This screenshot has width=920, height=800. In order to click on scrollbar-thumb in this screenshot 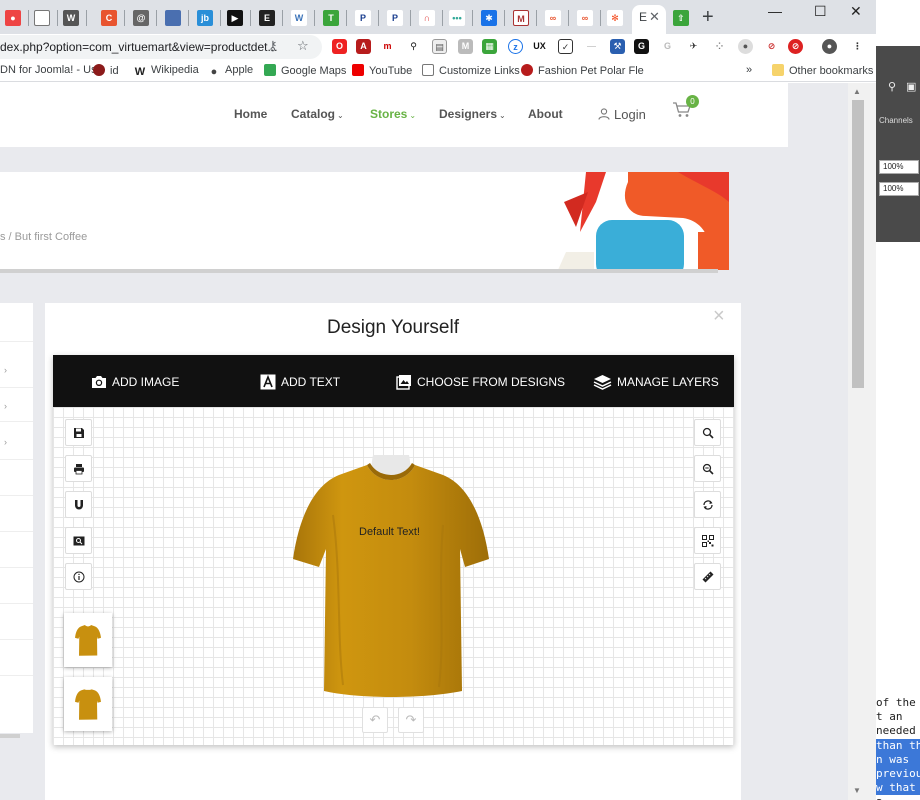, I will do `click(858, 244)`.